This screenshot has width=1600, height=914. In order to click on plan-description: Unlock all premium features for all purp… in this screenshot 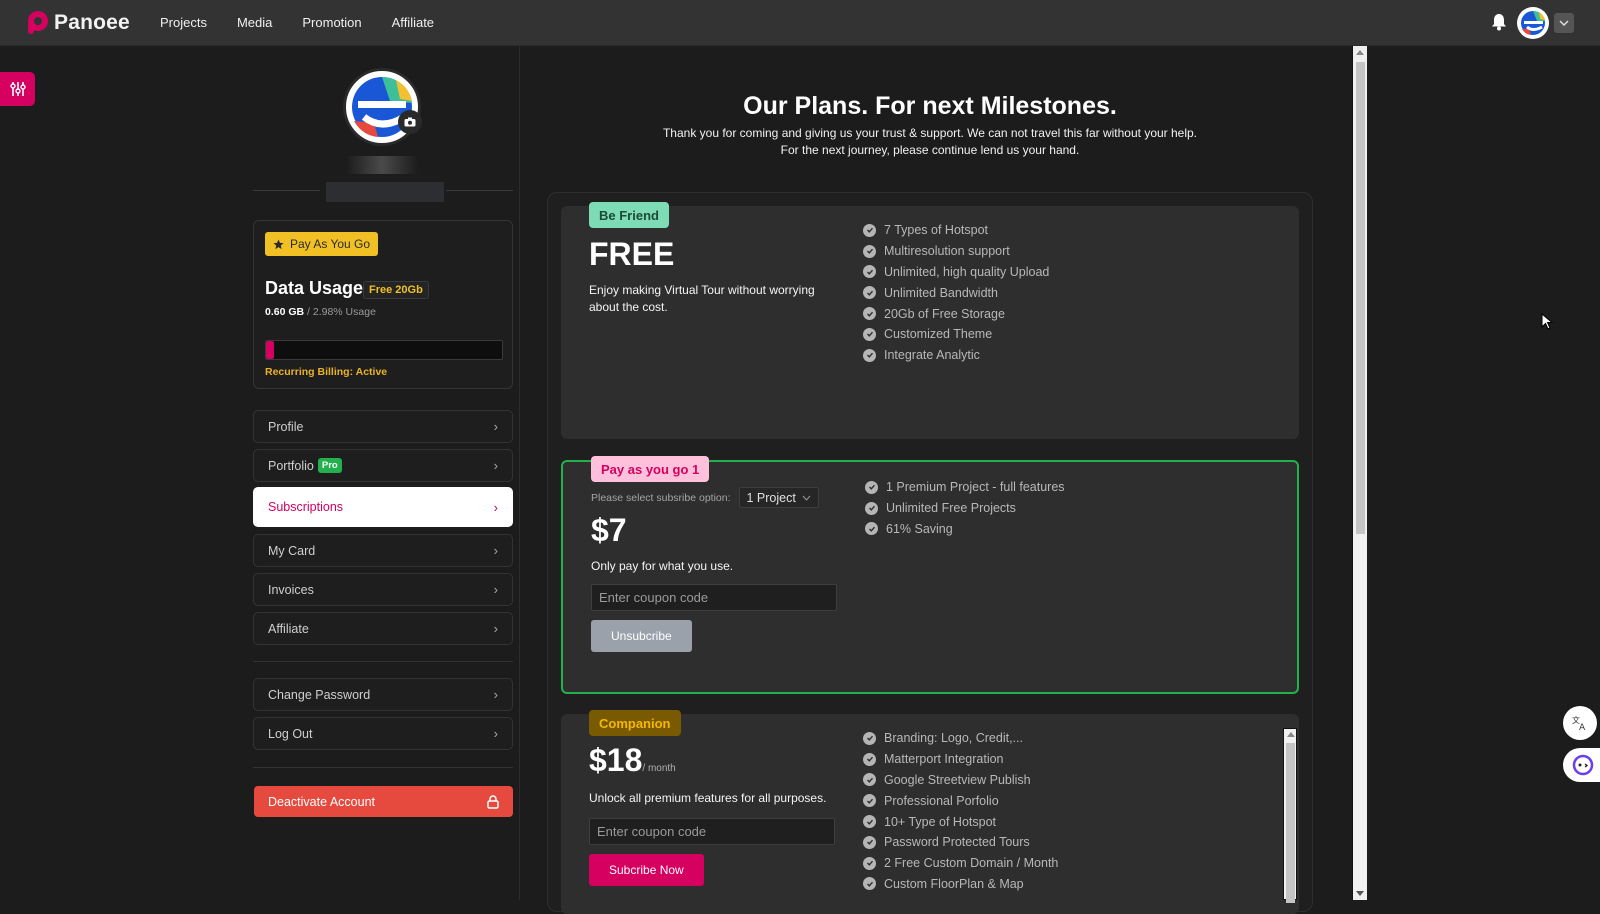, I will do `click(708, 798)`.